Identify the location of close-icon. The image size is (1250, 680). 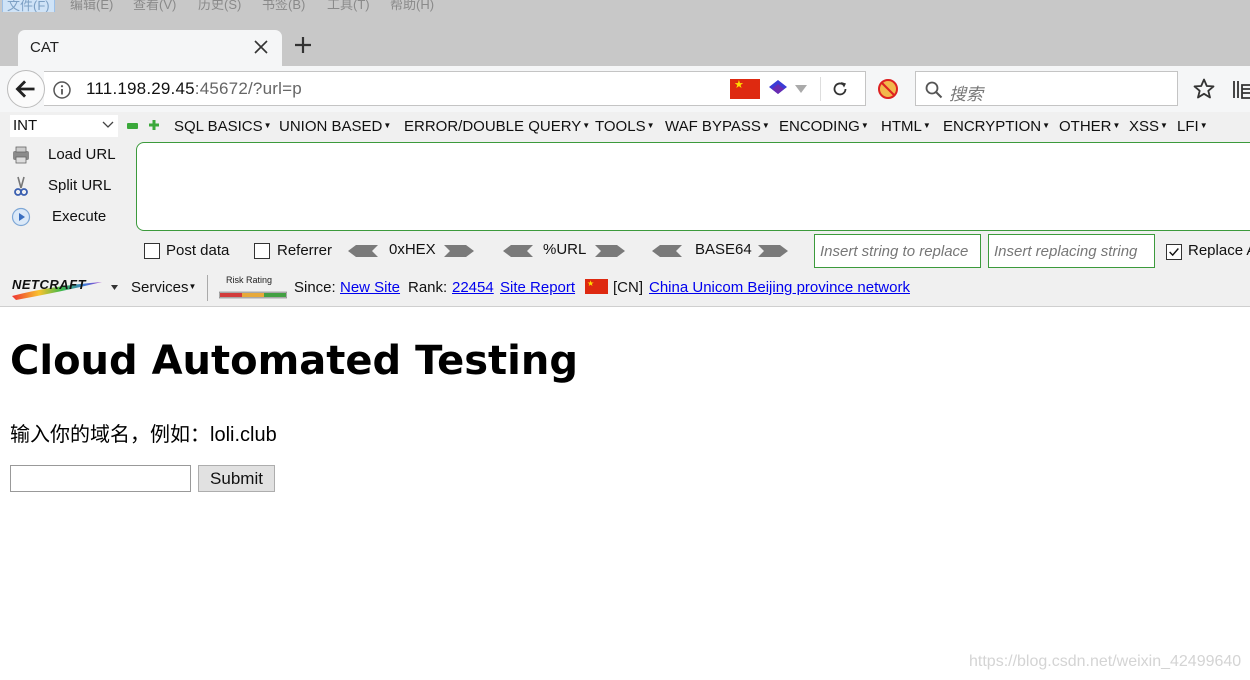
(261, 47).